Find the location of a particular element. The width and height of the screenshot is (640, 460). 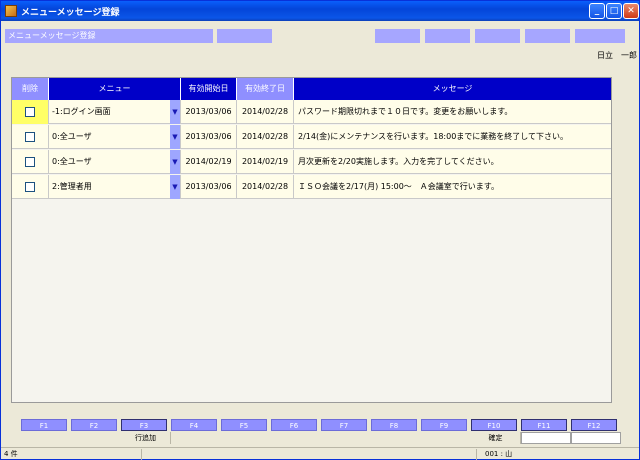

header-start-date: 有効開始日 is located at coordinates (209, 89).